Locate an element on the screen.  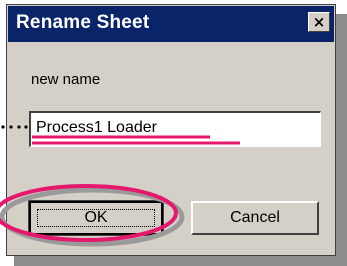
highlight-underline is located at coordinates (136, 140).